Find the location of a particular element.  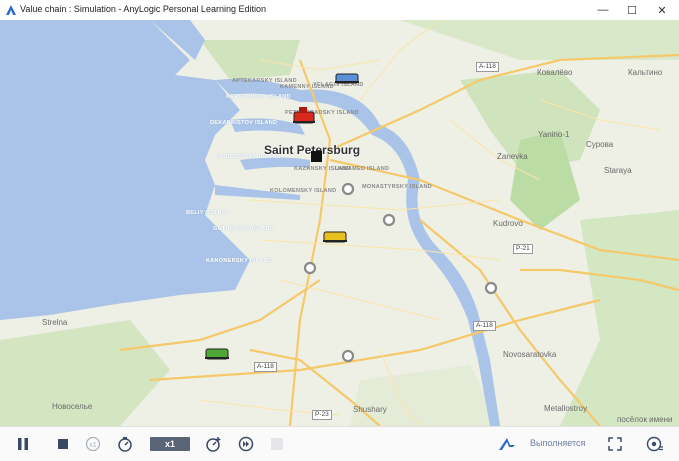

fast-forward-button is located at coordinates (246, 444).